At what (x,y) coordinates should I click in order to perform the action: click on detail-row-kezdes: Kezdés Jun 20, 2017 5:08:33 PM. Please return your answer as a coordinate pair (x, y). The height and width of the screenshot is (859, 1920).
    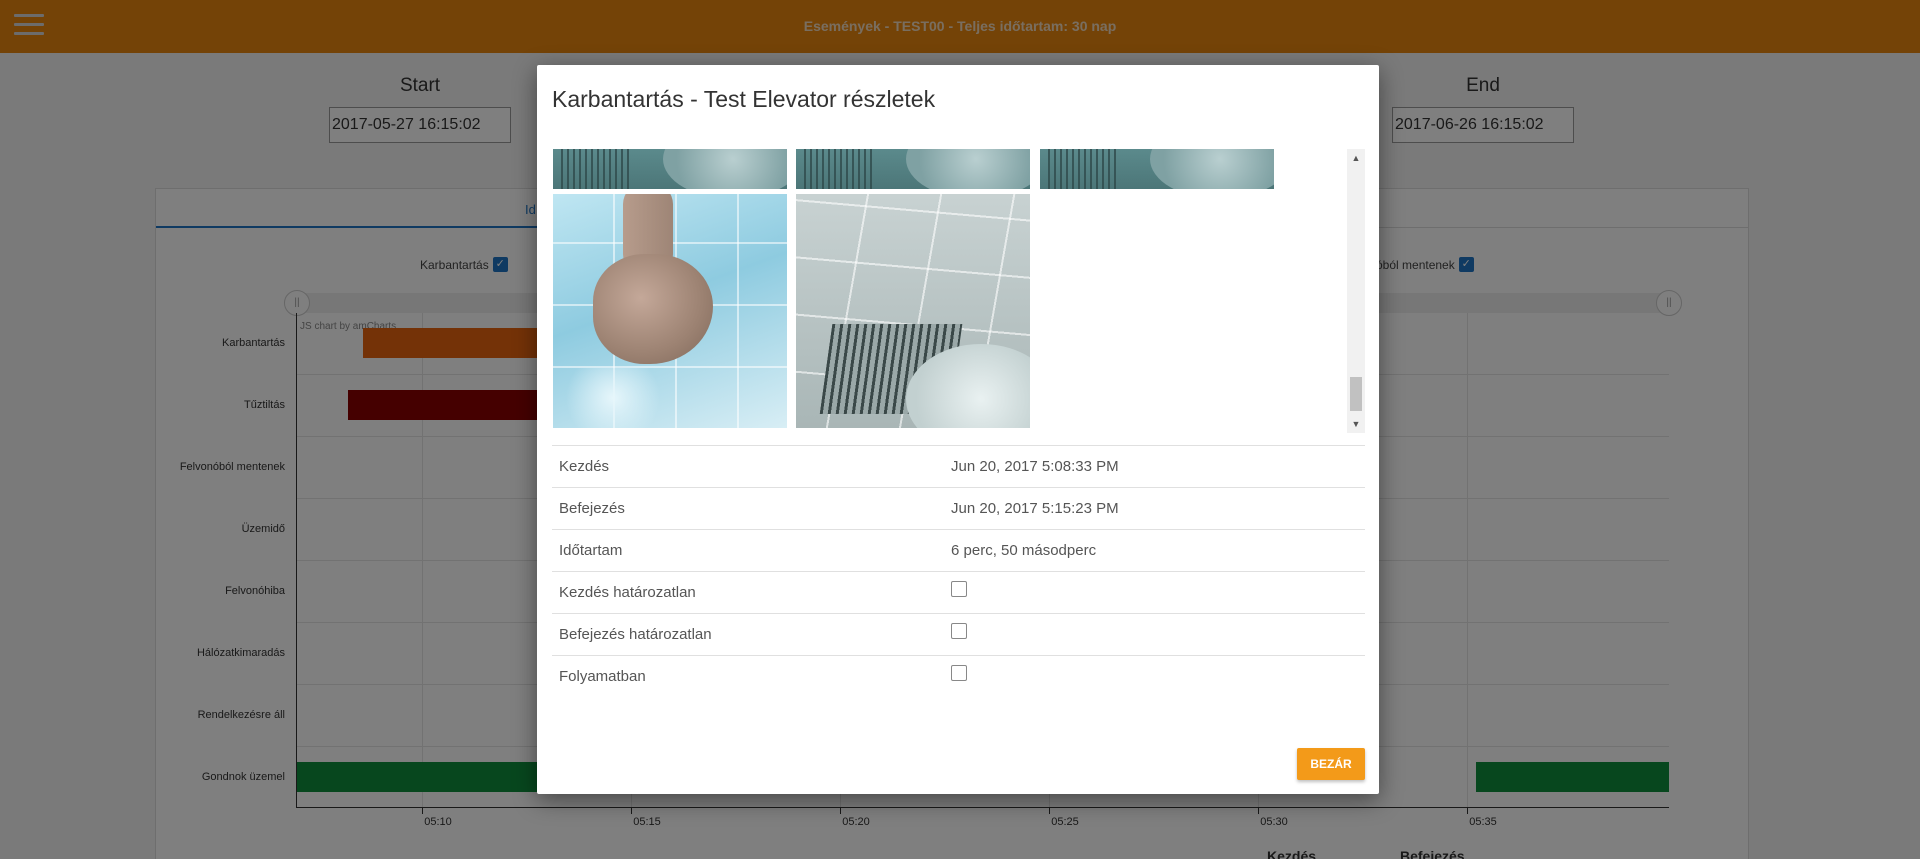
    Looking at the image, I should click on (958, 466).